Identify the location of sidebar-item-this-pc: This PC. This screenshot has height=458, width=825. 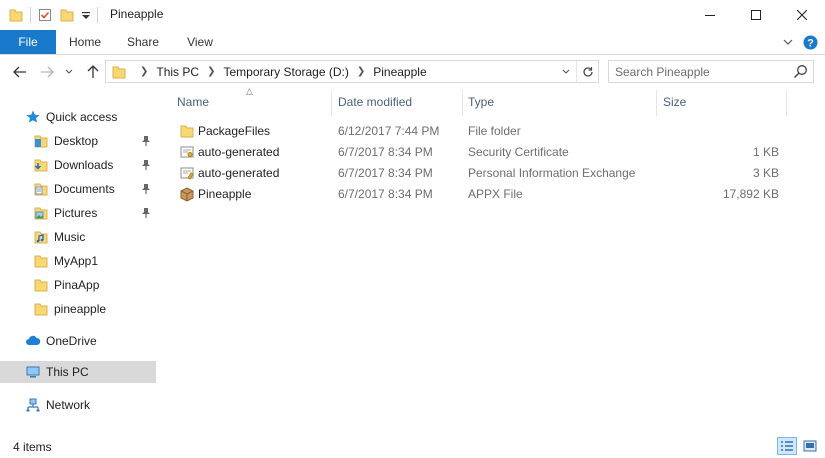
(78, 372).